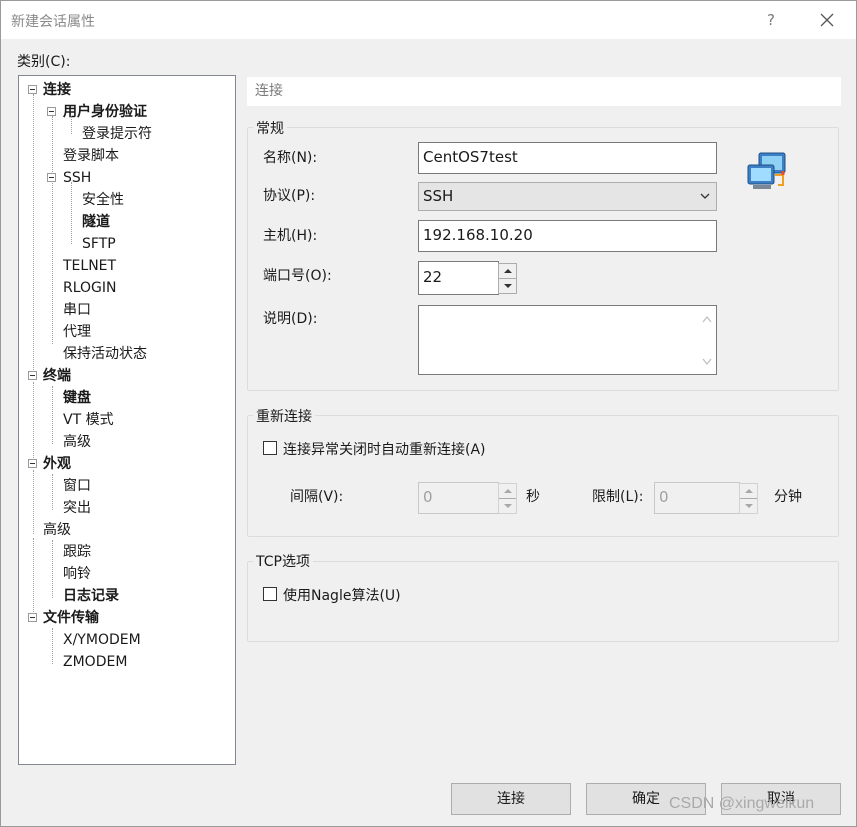  What do you see at coordinates (697, 498) in the screenshot?
I see `limit-input: 0` at bounding box center [697, 498].